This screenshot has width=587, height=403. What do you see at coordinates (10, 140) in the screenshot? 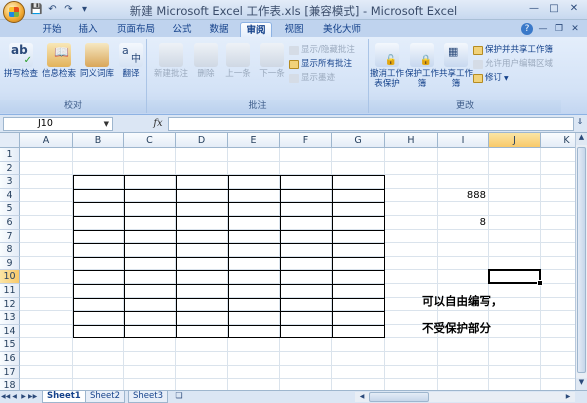
I see `select-all-corner` at bounding box center [10, 140].